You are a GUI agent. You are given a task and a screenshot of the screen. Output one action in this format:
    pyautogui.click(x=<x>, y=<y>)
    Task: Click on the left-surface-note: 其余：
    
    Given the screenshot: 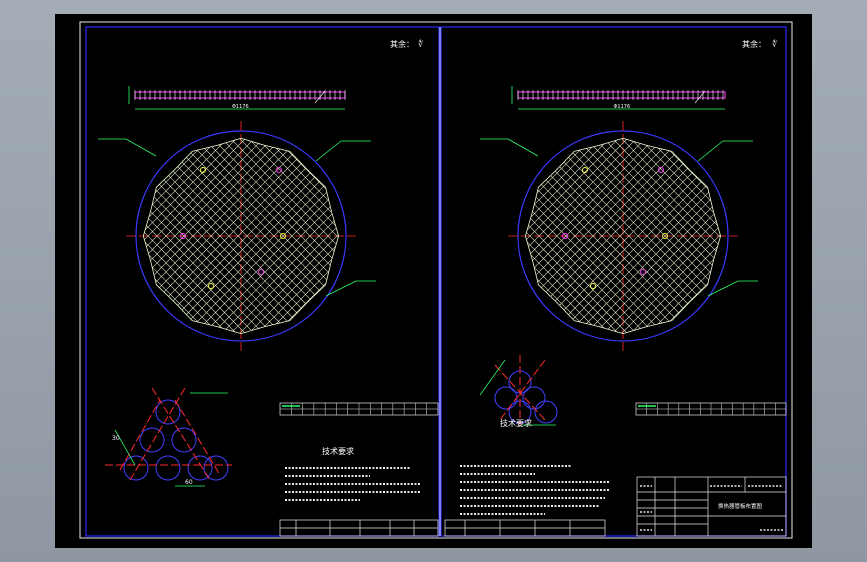 What is the action you would take?
    pyautogui.click(x=402, y=44)
    